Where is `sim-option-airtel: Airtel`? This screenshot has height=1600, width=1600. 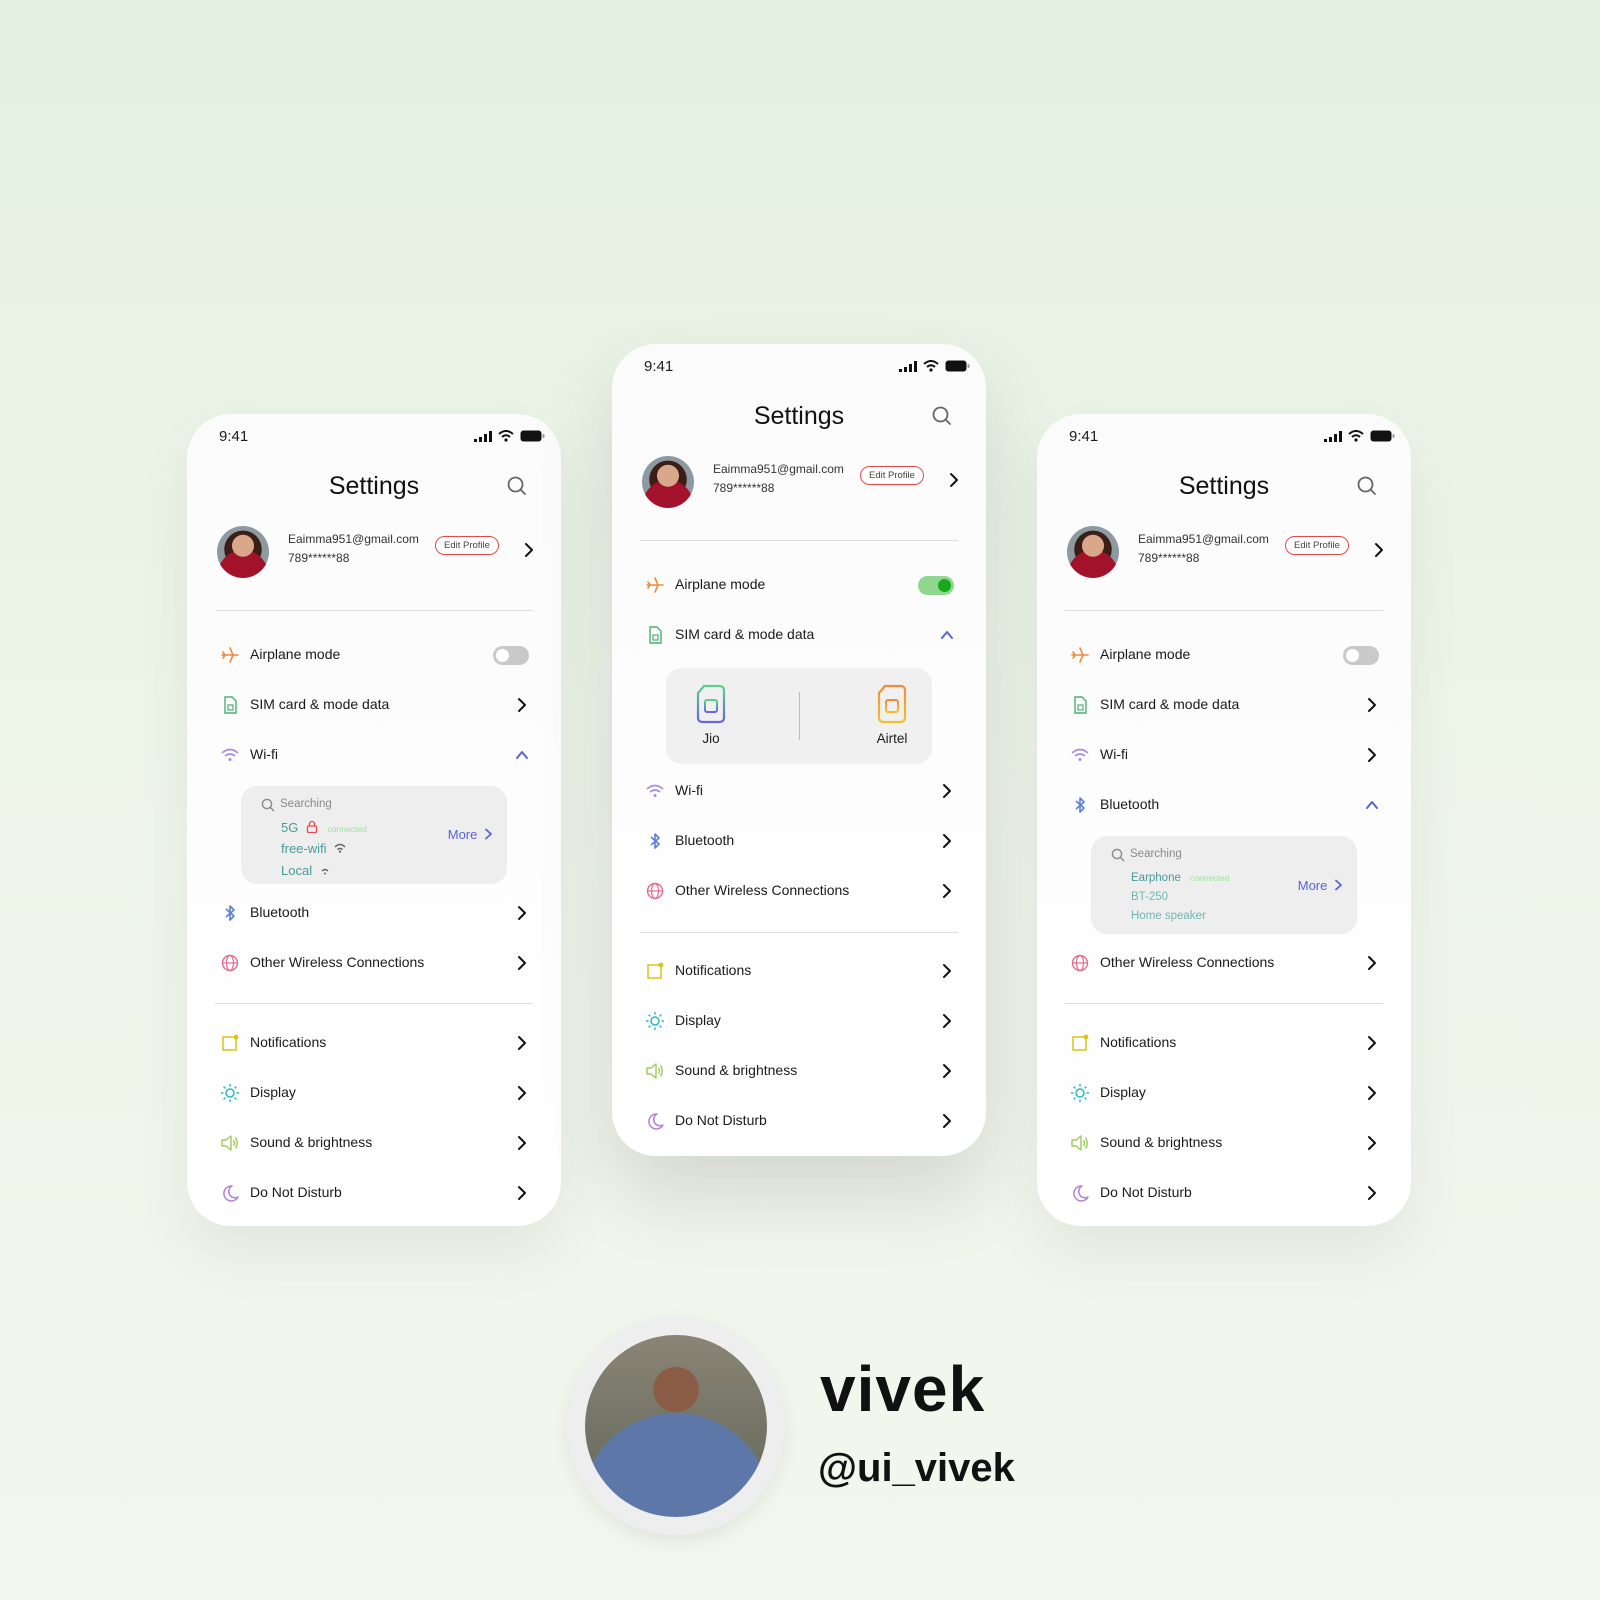 sim-option-airtel: Airtel is located at coordinates (892, 715).